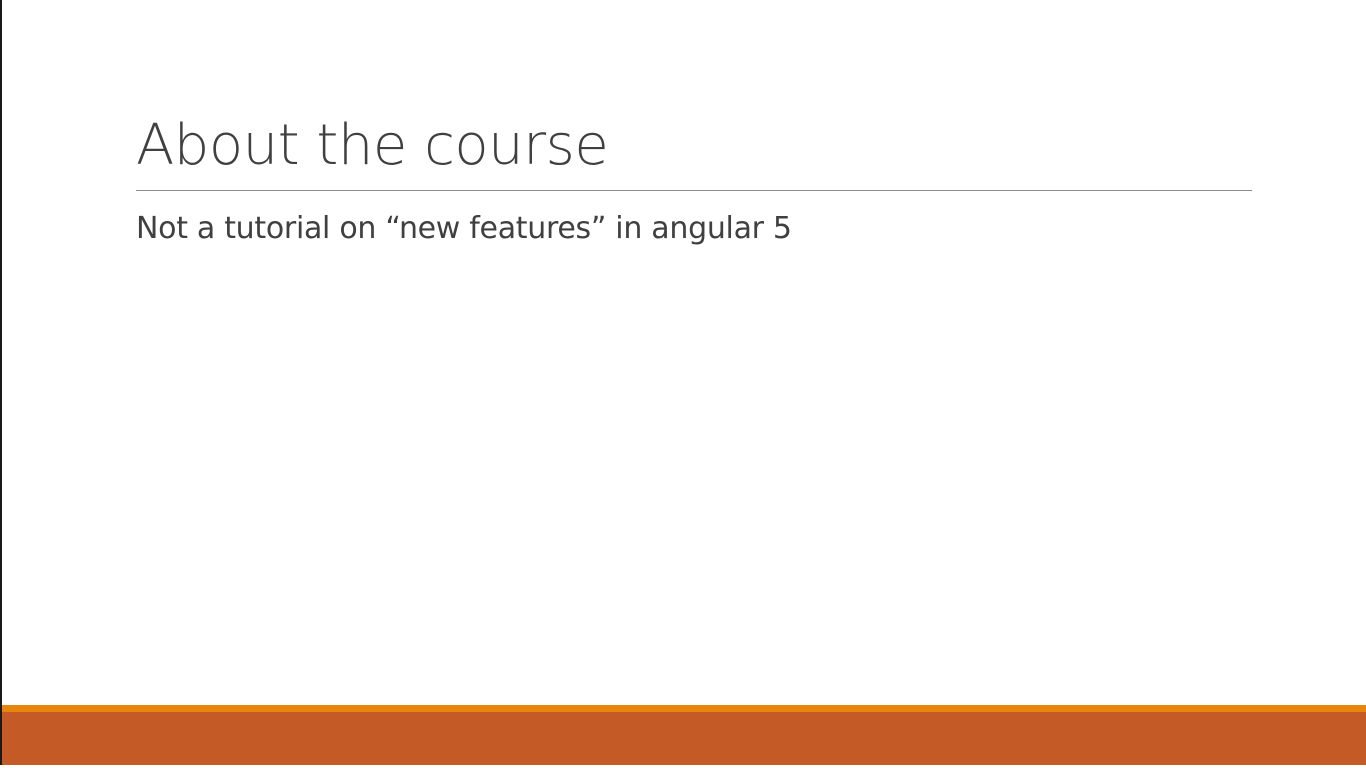  What do you see at coordinates (372, 145) in the screenshot?
I see `slide-title: About the course` at bounding box center [372, 145].